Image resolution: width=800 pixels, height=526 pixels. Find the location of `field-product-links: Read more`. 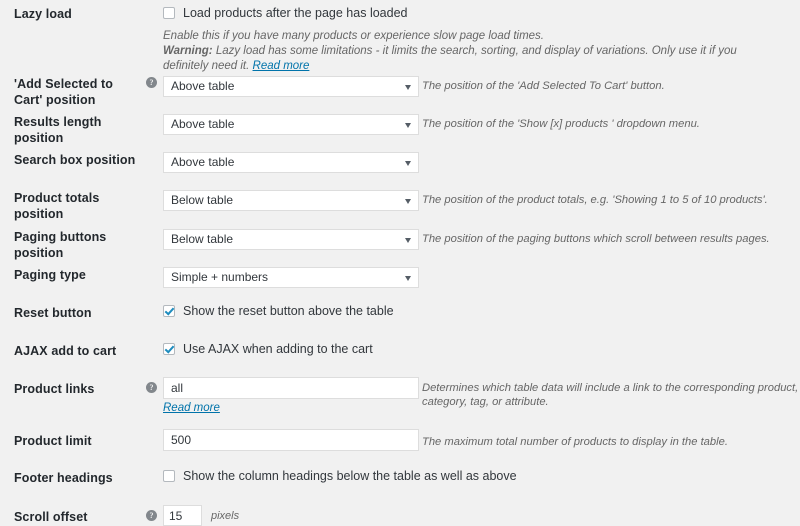

field-product-links: Read more is located at coordinates (291, 395).